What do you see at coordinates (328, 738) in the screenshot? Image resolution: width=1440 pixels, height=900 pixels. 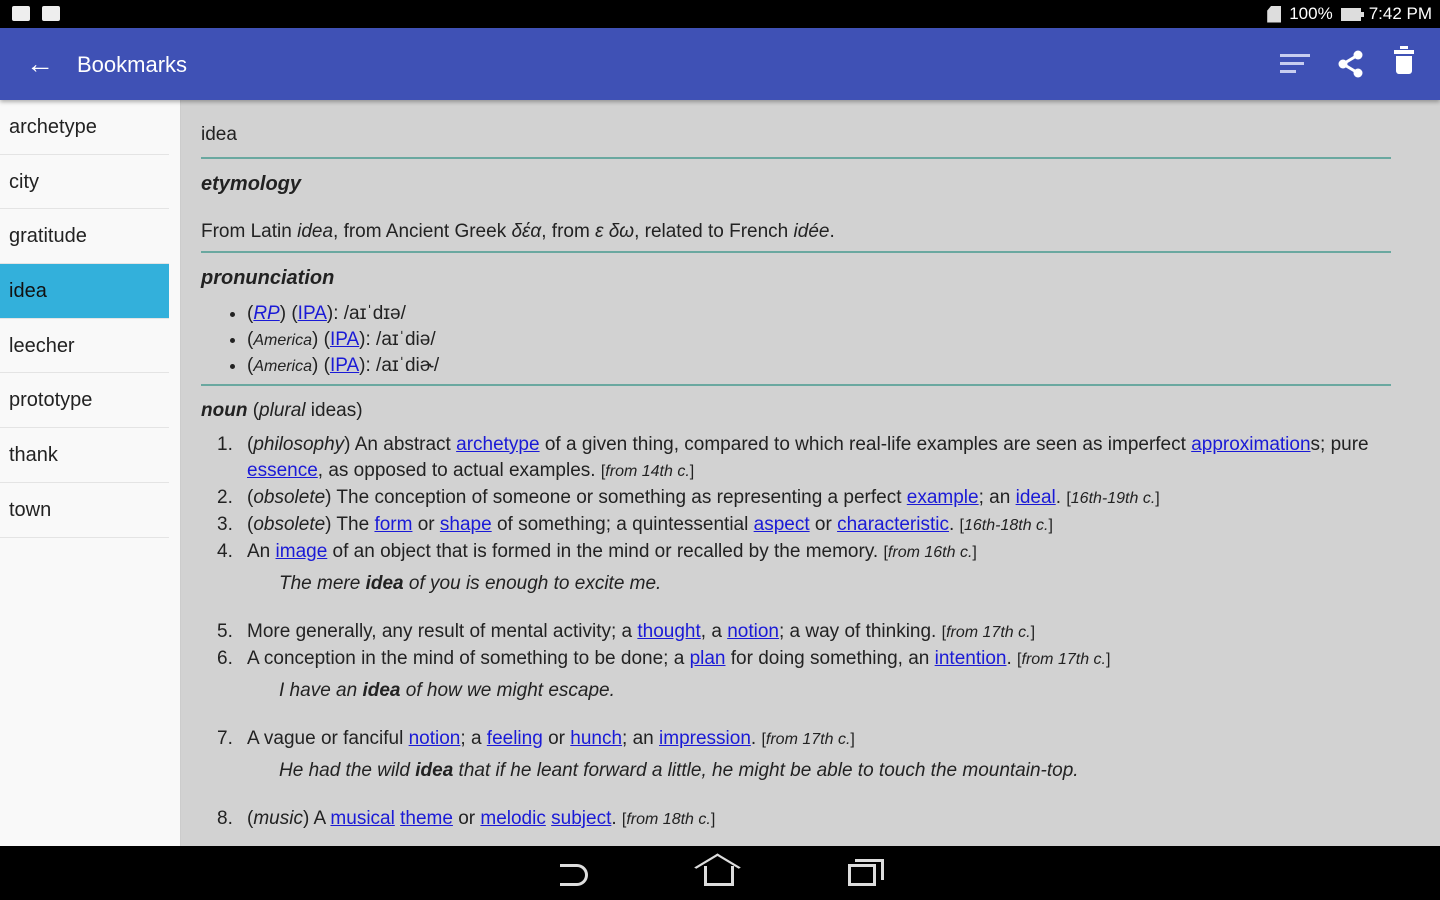 I see `text-segment: A vague or fanciful` at bounding box center [328, 738].